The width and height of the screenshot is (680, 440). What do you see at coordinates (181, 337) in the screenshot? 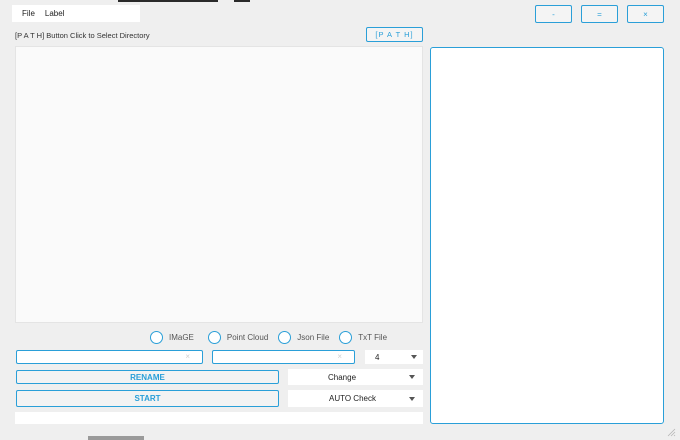
I see `radio-image-label: IMaGE` at bounding box center [181, 337].